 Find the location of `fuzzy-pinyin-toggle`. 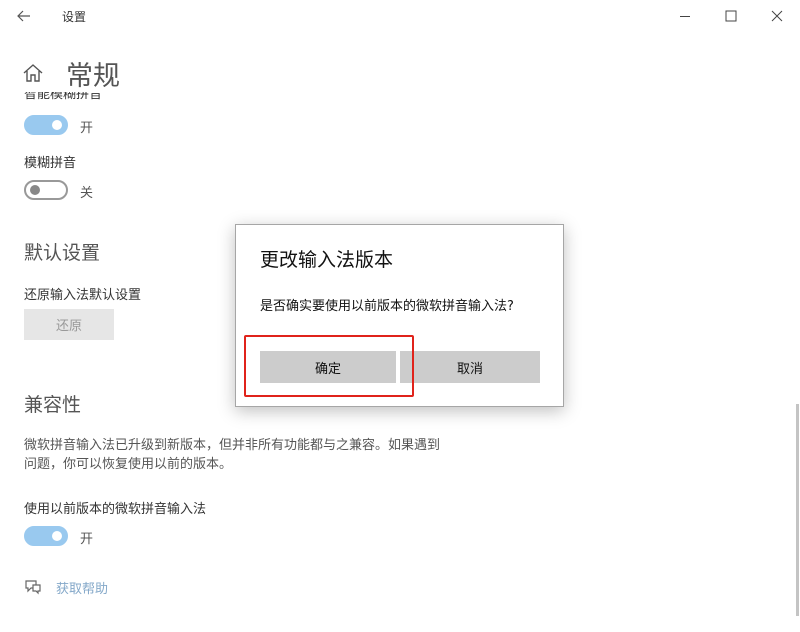

fuzzy-pinyin-toggle is located at coordinates (46, 190).